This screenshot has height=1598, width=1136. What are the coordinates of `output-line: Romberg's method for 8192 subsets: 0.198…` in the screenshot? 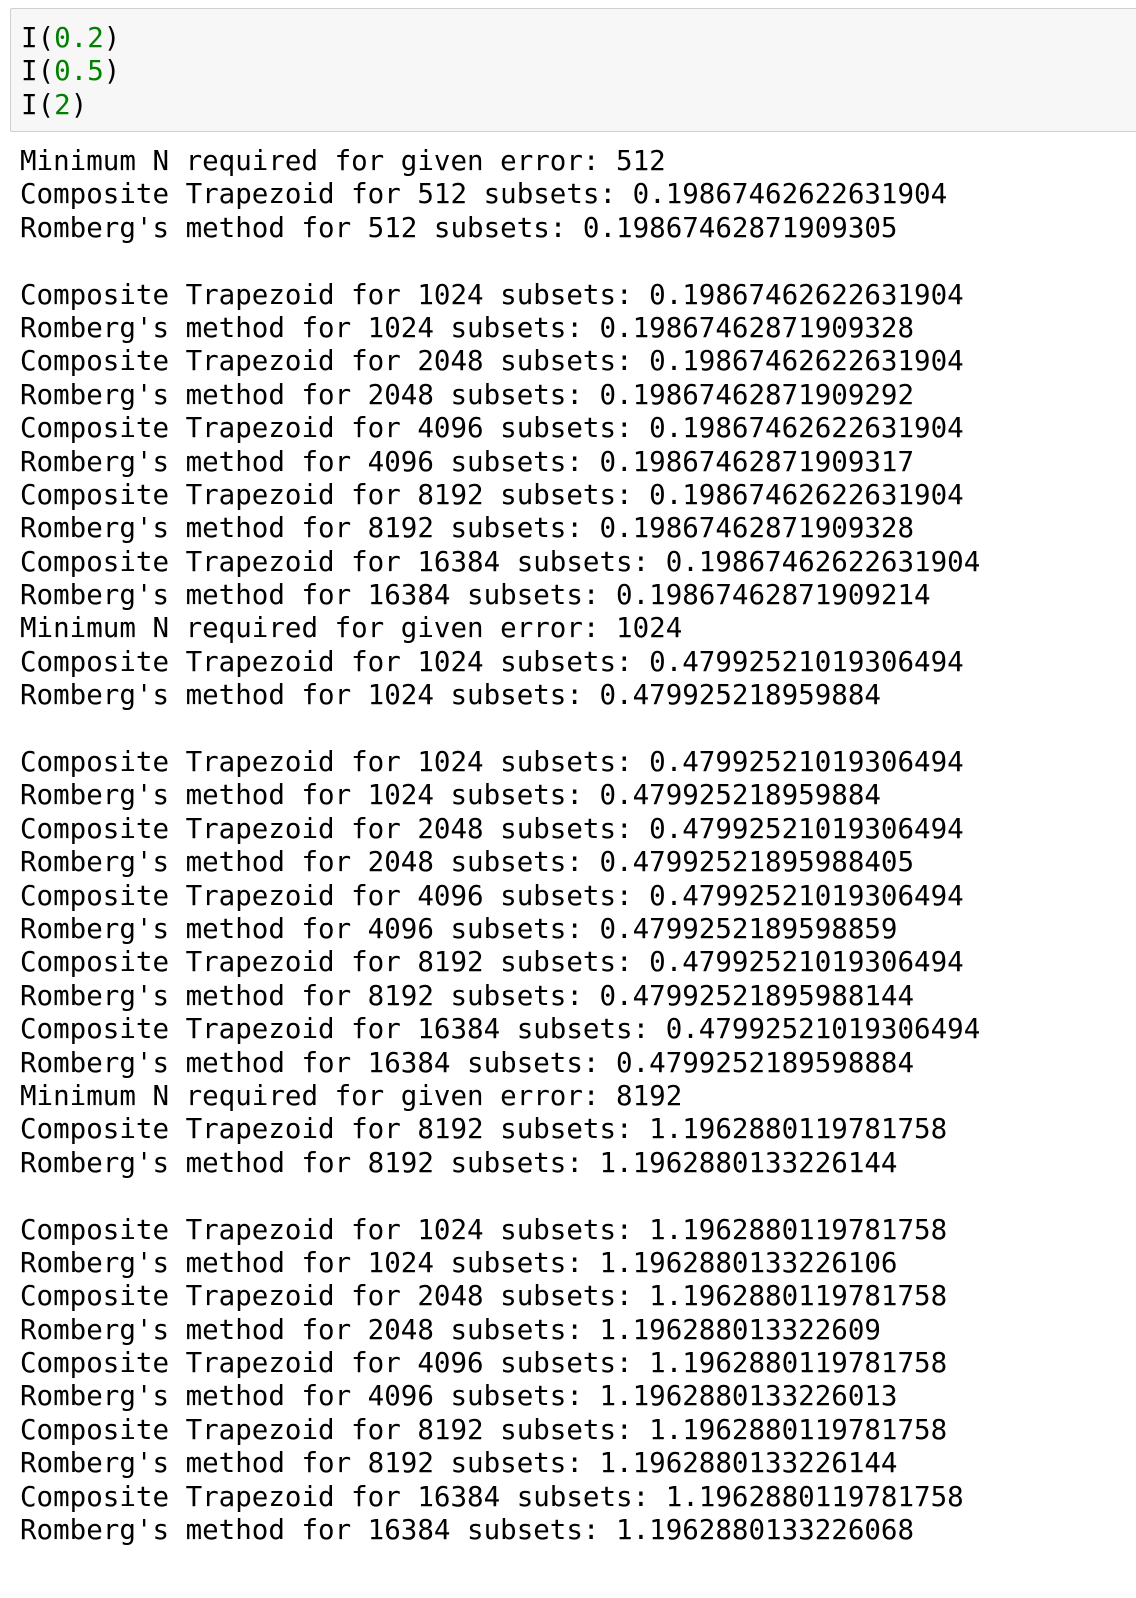 It's located at (467, 528).